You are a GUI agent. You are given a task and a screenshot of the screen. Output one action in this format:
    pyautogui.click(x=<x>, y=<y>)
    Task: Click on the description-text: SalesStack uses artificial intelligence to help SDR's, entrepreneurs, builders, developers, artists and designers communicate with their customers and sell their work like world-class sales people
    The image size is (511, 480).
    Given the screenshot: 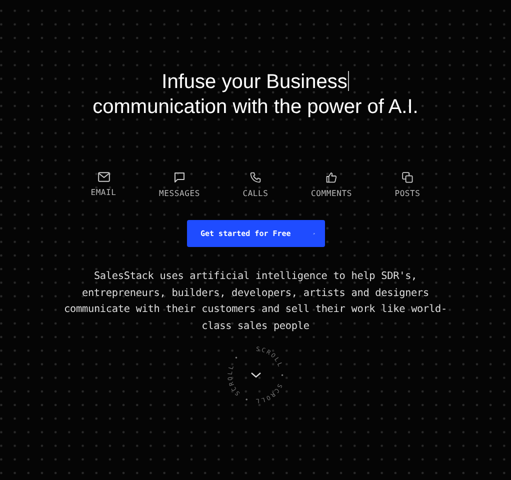 What is the action you would take?
    pyautogui.click(x=255, y=302)
    